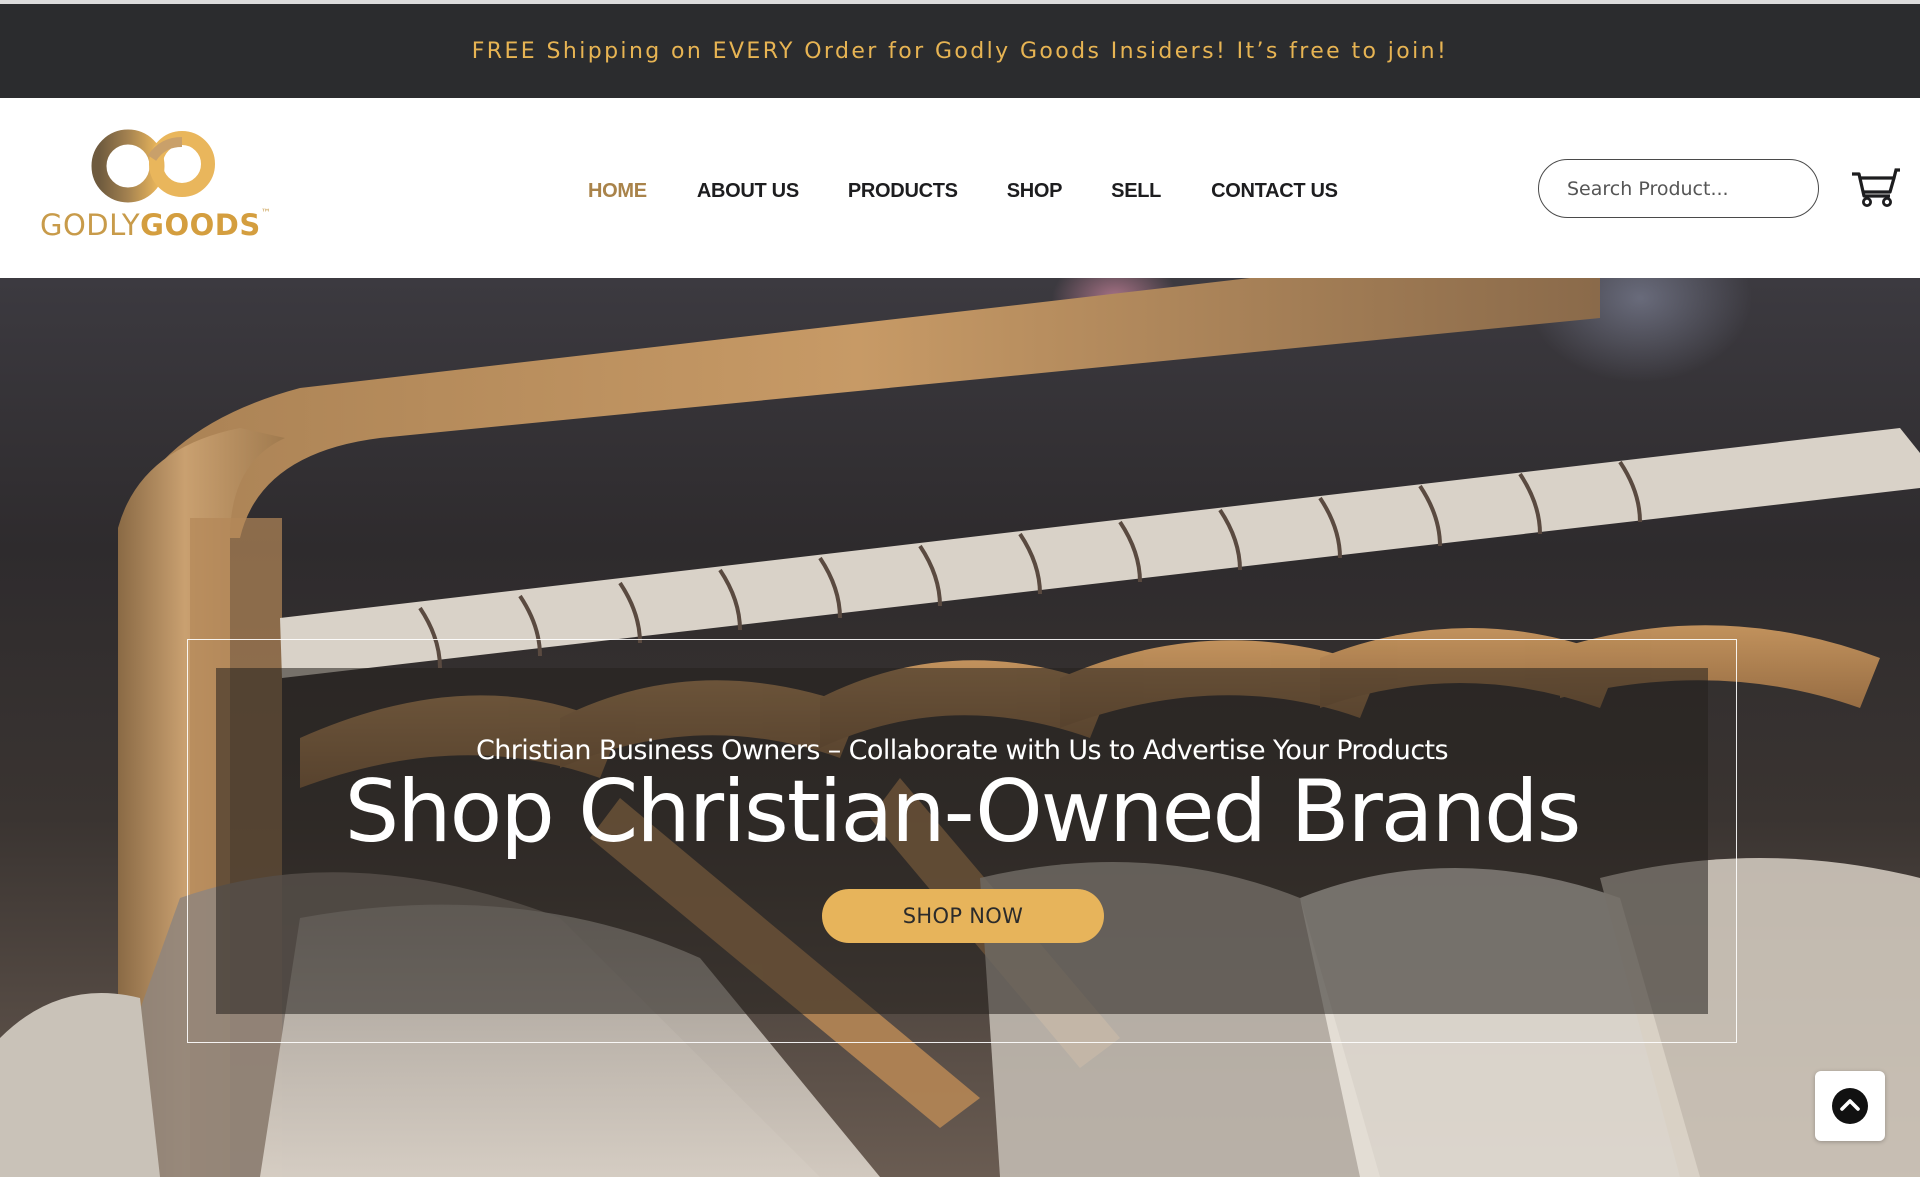 The height and width of the screenshot is (1177, 1920). What do you see at coordinates (963, 916) in the screenshot?
I see `shop-now-button: SHOP NOW` at bounding box center [963, 916].